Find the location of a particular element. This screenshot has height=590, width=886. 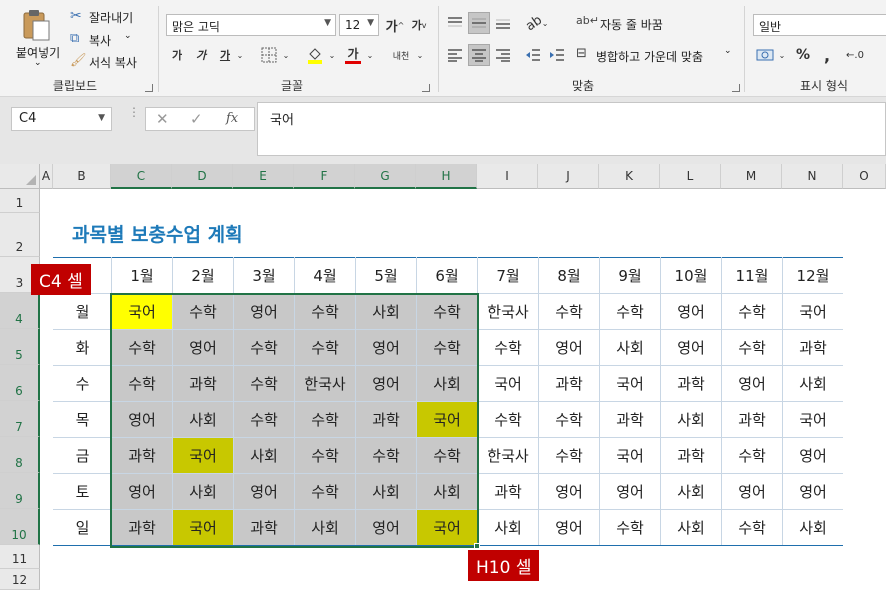

column-header-b: B is located at coordinates (82, 176).